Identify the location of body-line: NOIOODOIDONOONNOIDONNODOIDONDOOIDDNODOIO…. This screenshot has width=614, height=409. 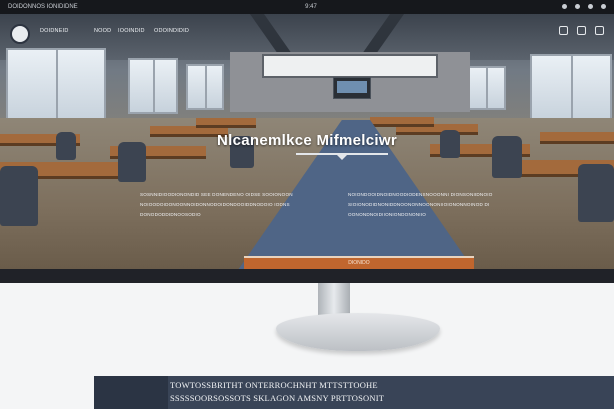
(215, 204).